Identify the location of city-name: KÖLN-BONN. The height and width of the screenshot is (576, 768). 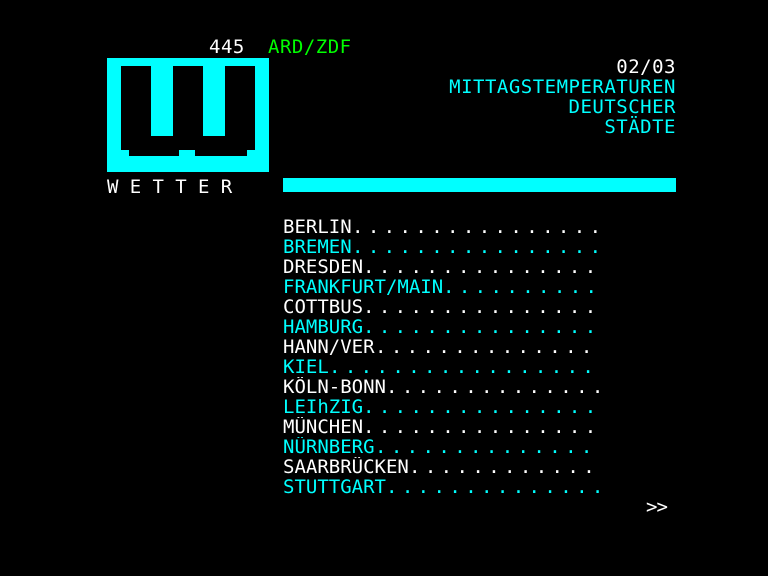
(334, 387).